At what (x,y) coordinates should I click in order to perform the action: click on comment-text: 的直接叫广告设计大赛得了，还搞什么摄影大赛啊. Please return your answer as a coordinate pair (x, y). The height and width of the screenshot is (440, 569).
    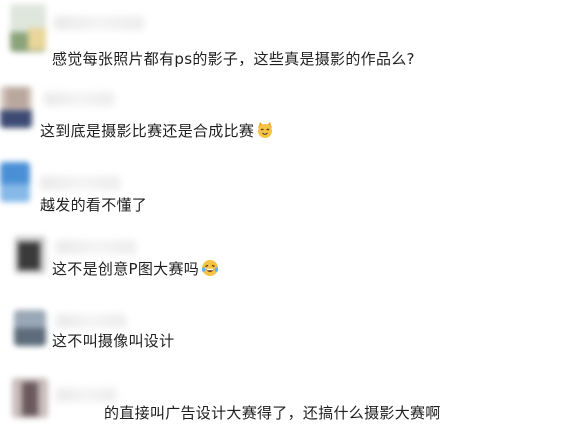
    Looking at the image, I should click on (272, 413).